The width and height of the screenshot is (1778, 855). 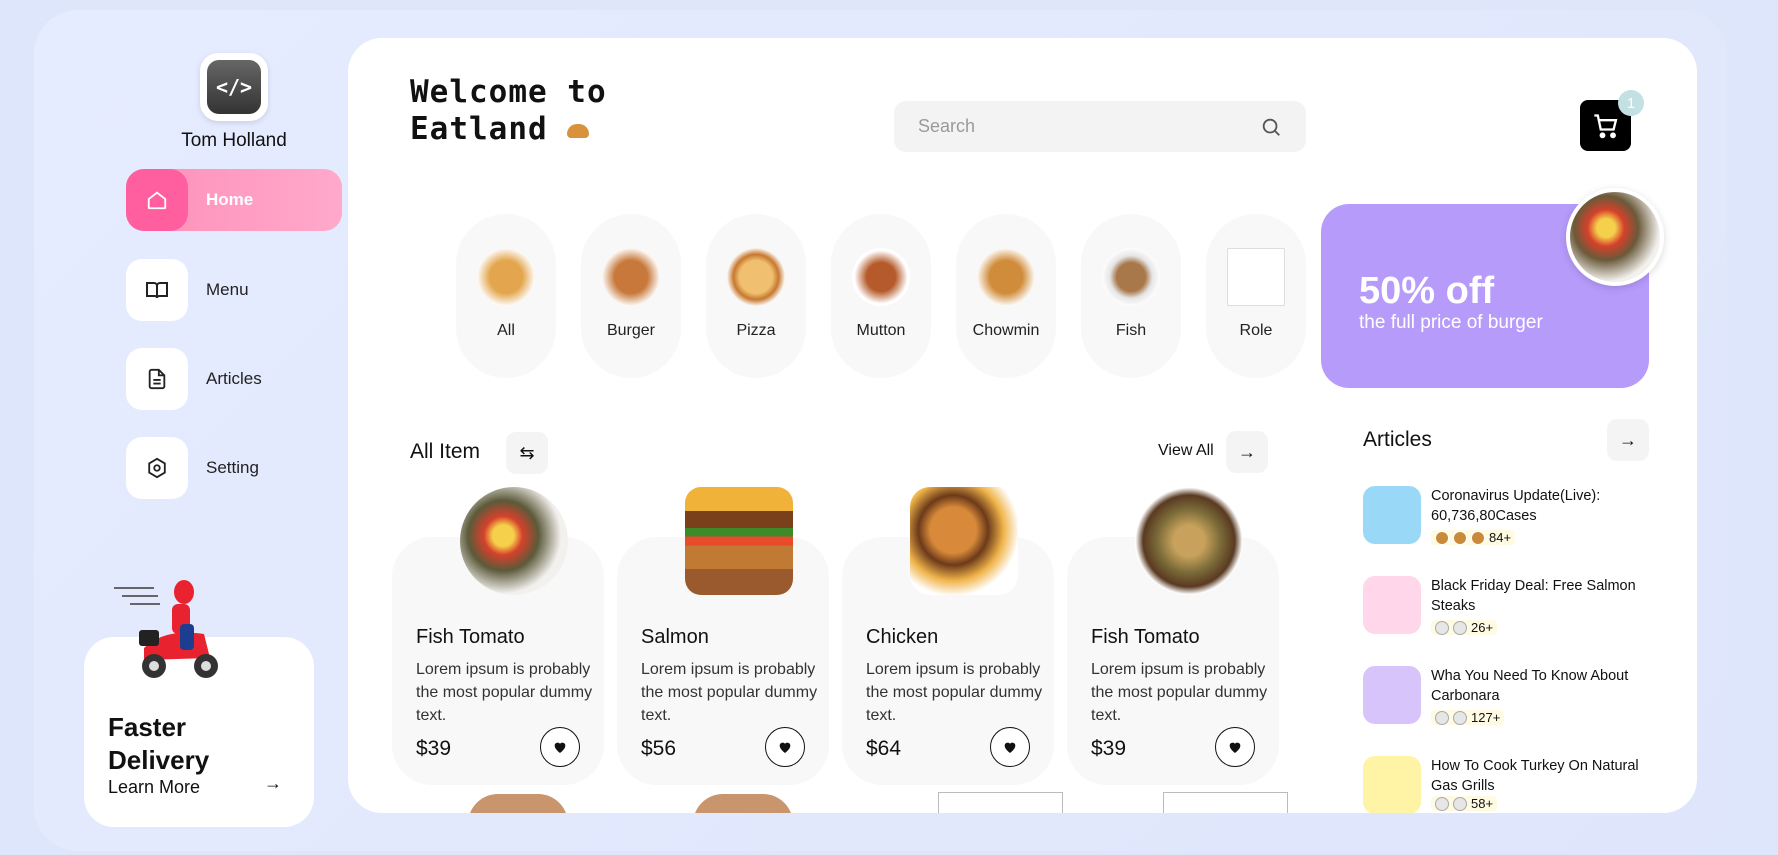 I want to click on promo-subtext: the full price of burger, so click(x=1451, y=322).